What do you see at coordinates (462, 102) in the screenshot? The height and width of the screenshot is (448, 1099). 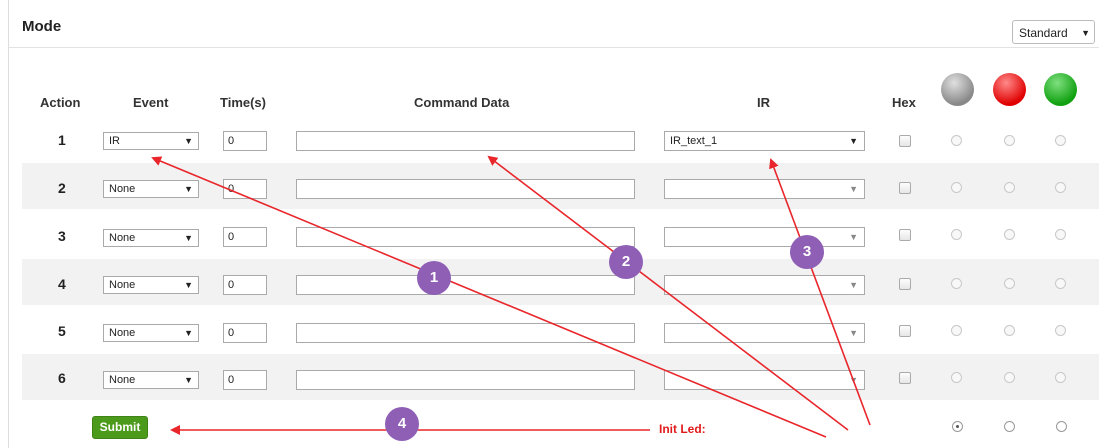 I see `header-command-data: Command Data` at bounding box center [462, 102].